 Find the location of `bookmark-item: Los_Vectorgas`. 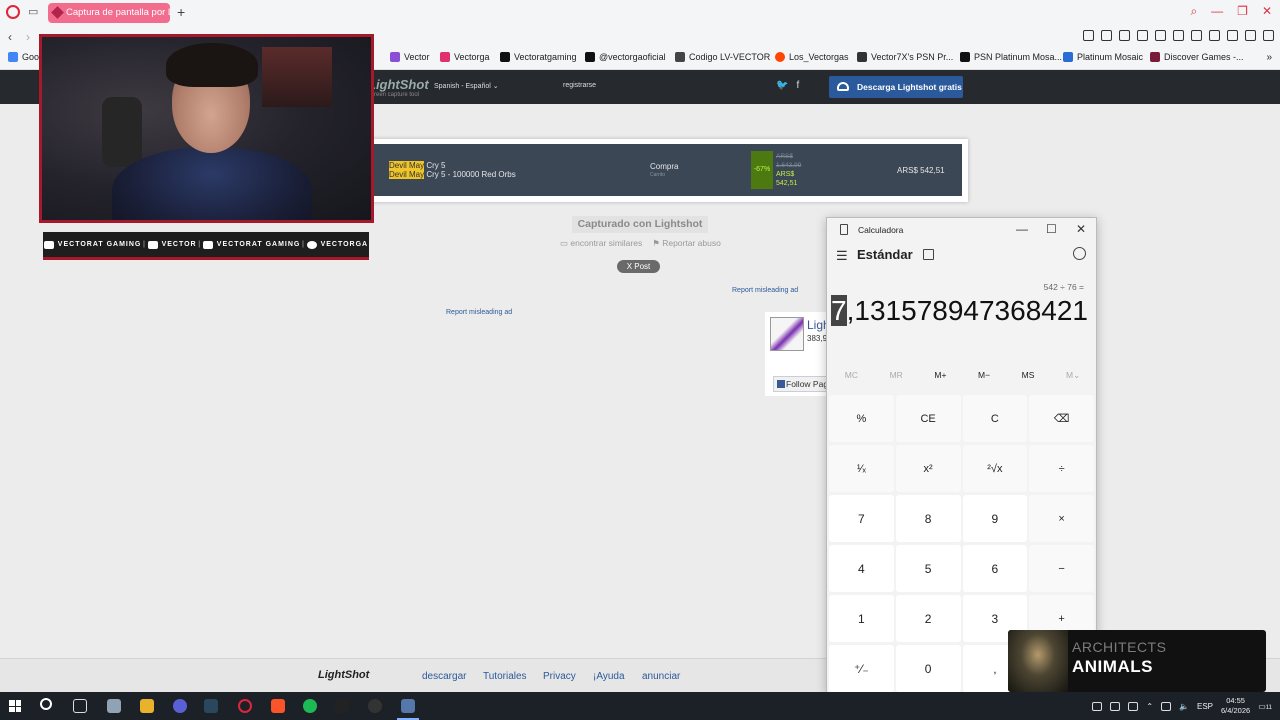

bookmark-item: Los_Vectorgas is located at coordinates (812, 57).